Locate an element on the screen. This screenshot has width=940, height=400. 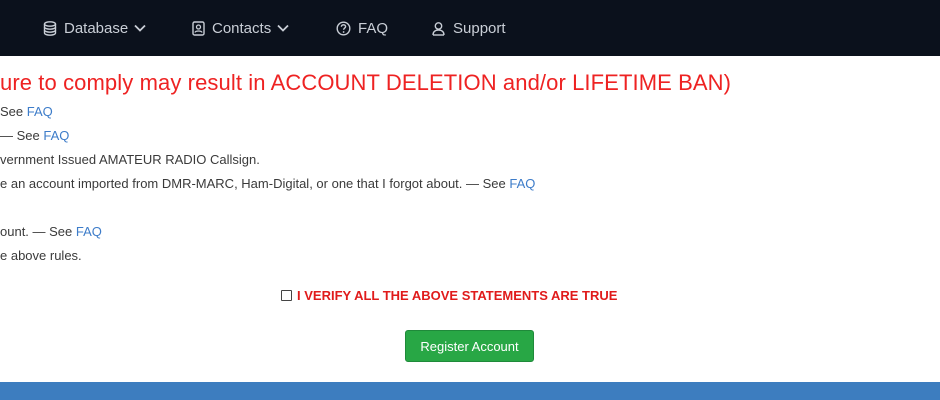
rule-item: ount. — See FAQ is located at coordinates (51, 231).